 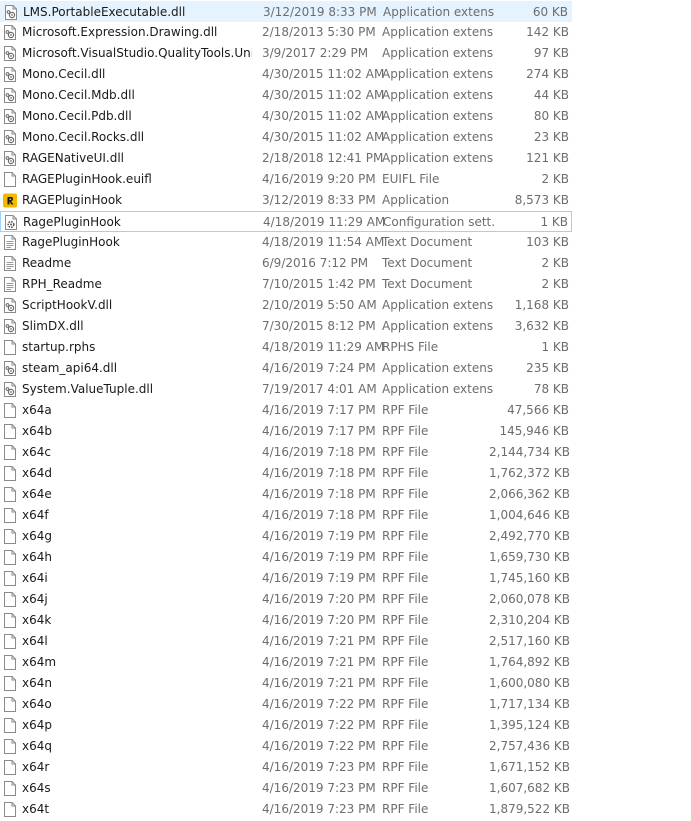 I want to click on file-date-modified: 4/16/2019 7:19 PM, so click(x=319, y=578).